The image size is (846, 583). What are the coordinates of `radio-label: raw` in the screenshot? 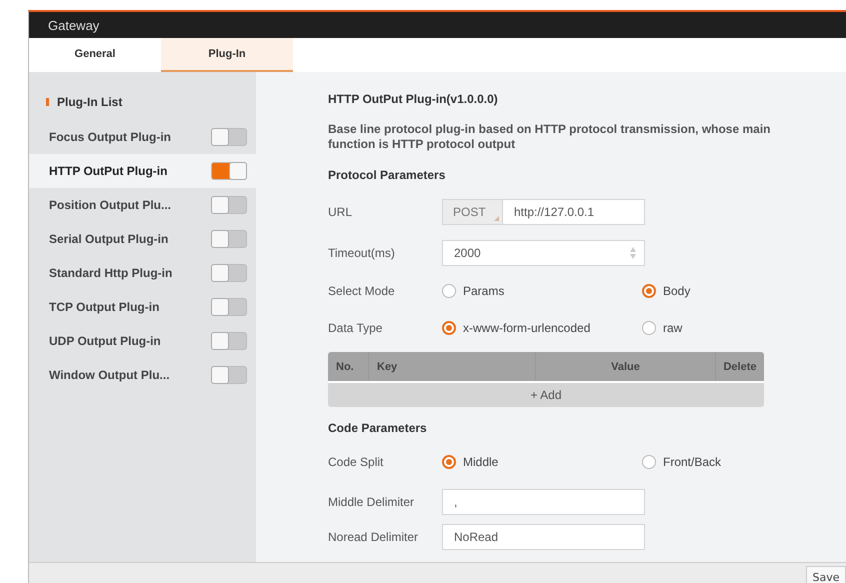 It's located at (672, 328).